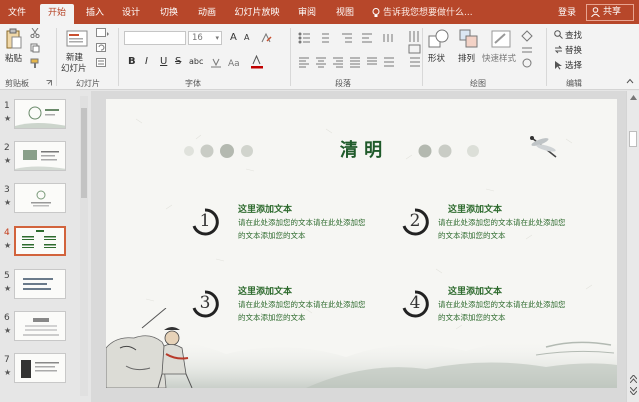 The height and width of the screenshot is (402, 639). What do you see at coordinates (169, 14) in the screenshot?
I see `tab-transitions: 切换` at bounding box center [169, 14].